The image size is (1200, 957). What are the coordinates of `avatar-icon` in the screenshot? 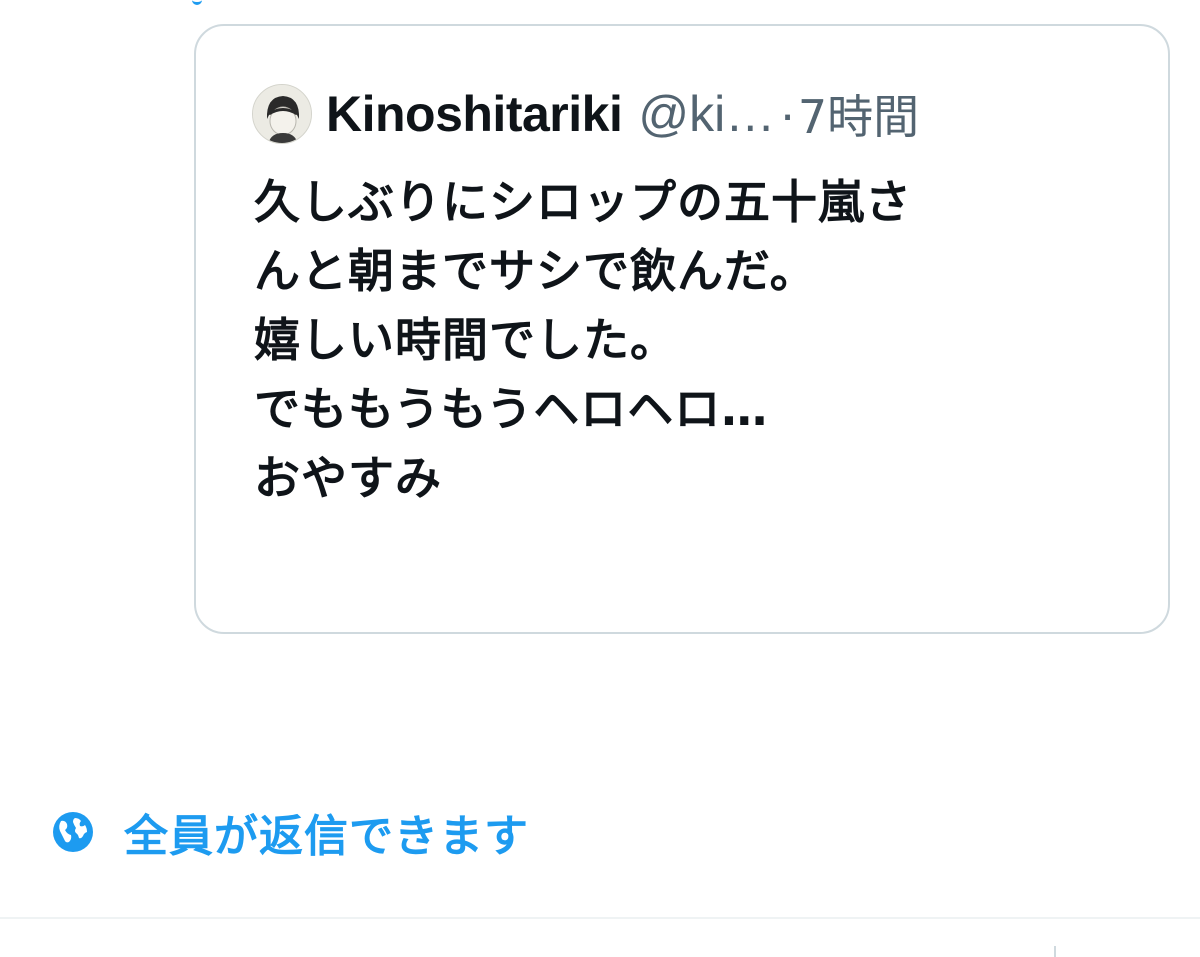 It's located at (282, 114).